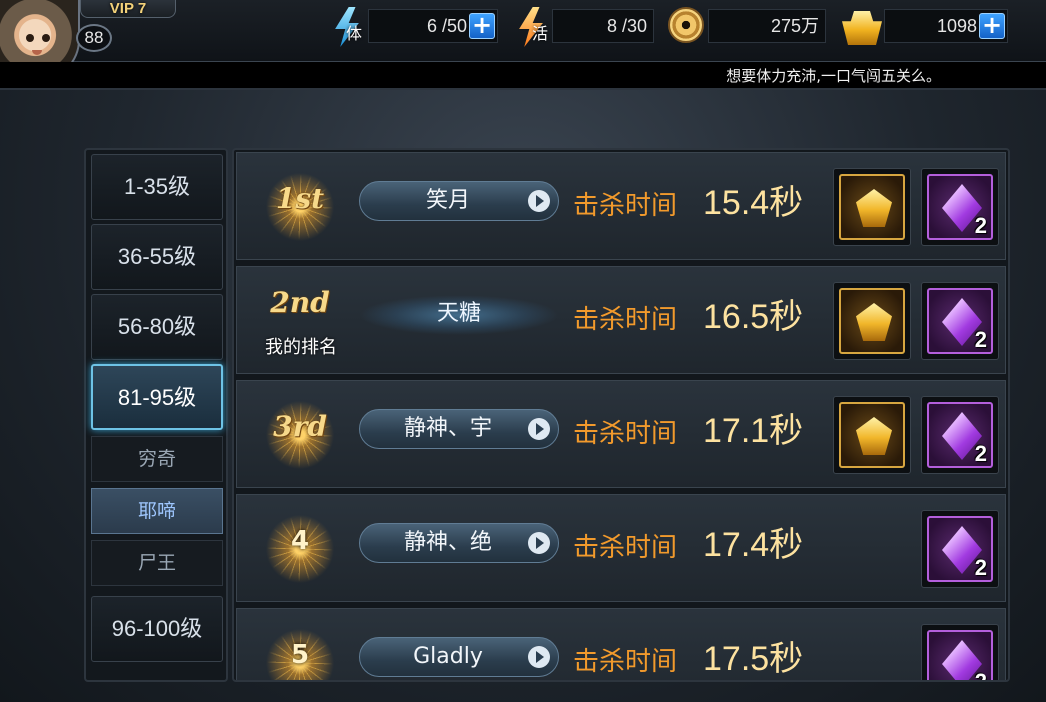 The image size is (1046, 702). Describe the element at coordinates (753, 203) in the screenshot. I see `kill-time-value: 15.4秒` at that location.